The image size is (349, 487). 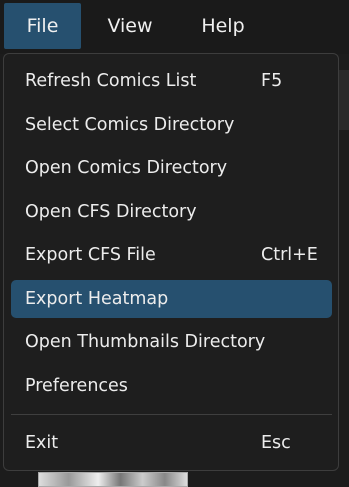 I want to click on menu-bar: File View Help, so click(x=174, y=27).